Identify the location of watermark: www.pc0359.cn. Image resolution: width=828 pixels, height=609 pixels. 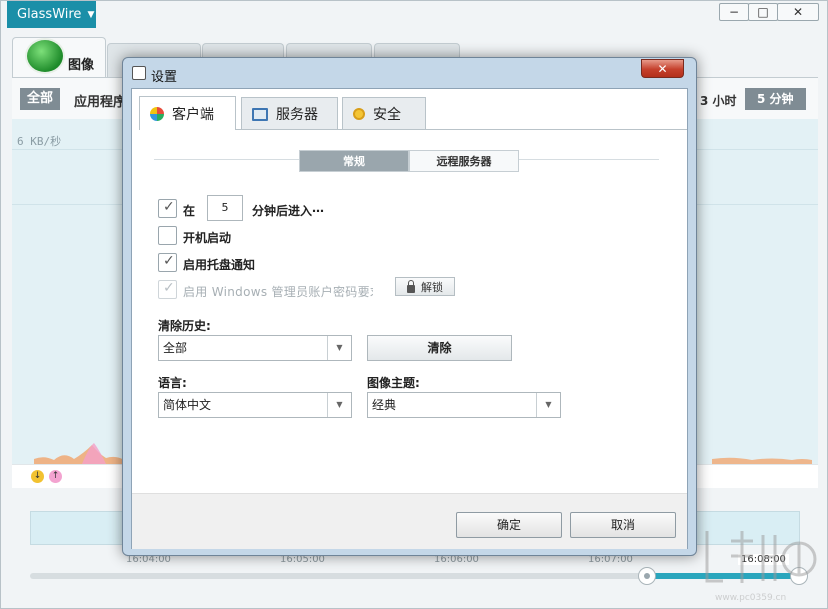
(761, 563).